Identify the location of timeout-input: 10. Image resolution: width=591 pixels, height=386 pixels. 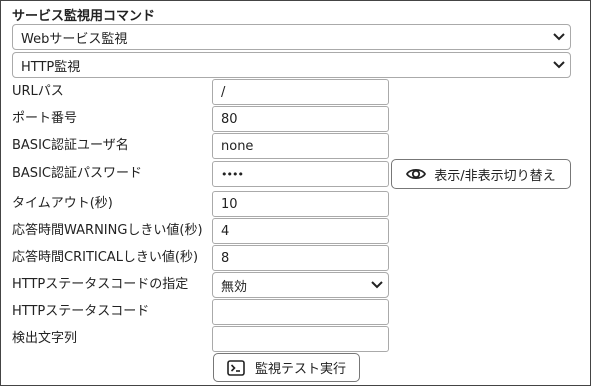
(300, 204).